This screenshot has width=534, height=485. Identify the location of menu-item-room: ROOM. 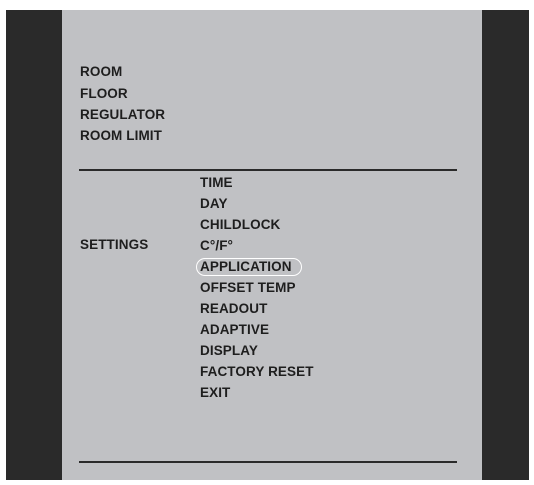
(101, 72).